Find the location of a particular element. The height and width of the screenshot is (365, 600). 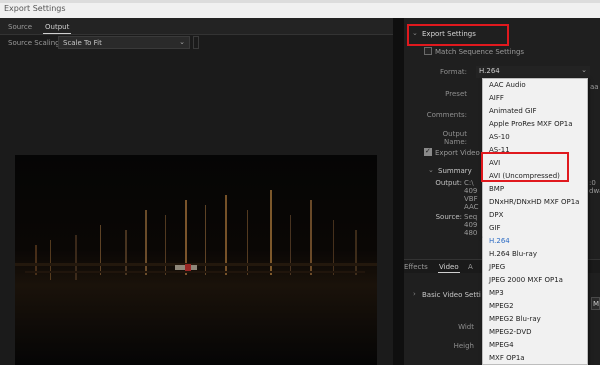

summary-output-right: dwa is located at coordinates (594, 191).